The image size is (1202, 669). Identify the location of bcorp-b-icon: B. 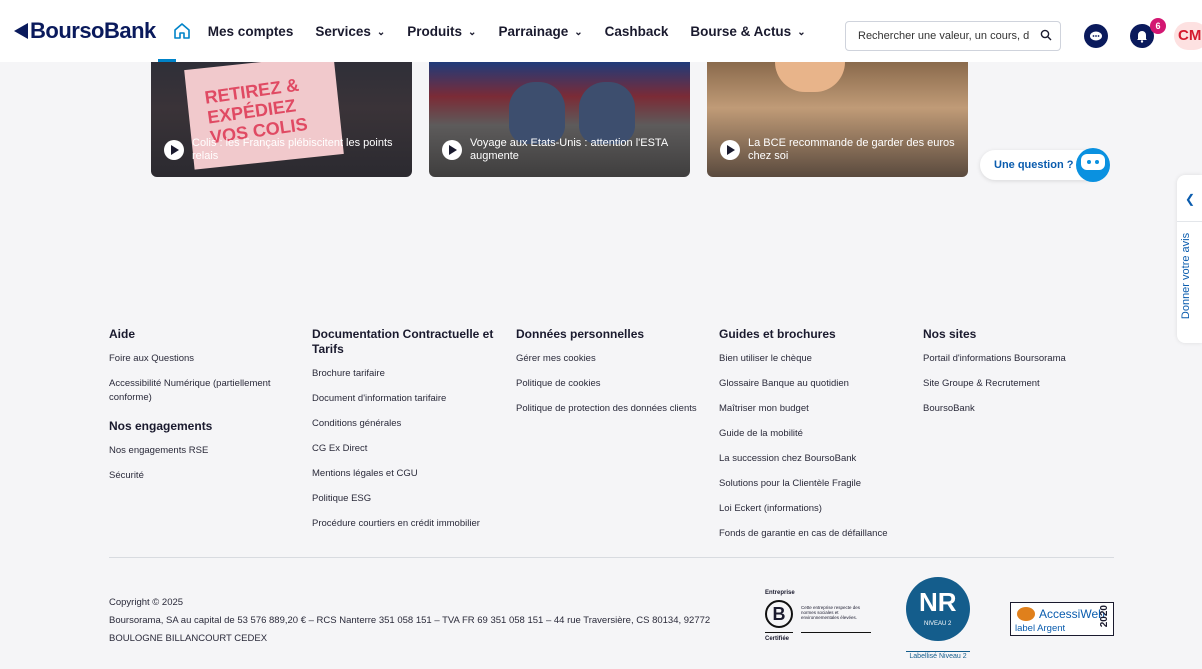
(779, 614).